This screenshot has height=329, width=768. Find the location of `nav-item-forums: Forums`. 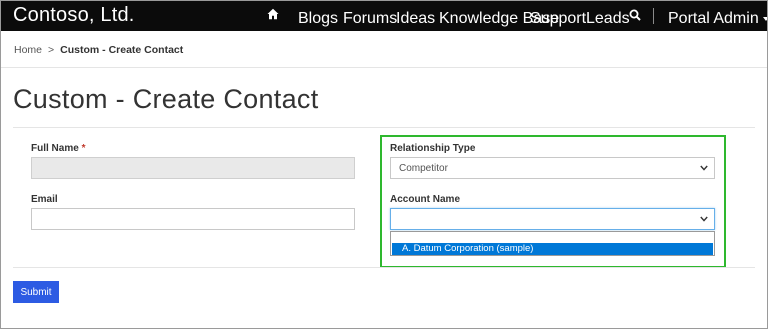

nav-item-forums: Forums is located at coordinates (370, 19).